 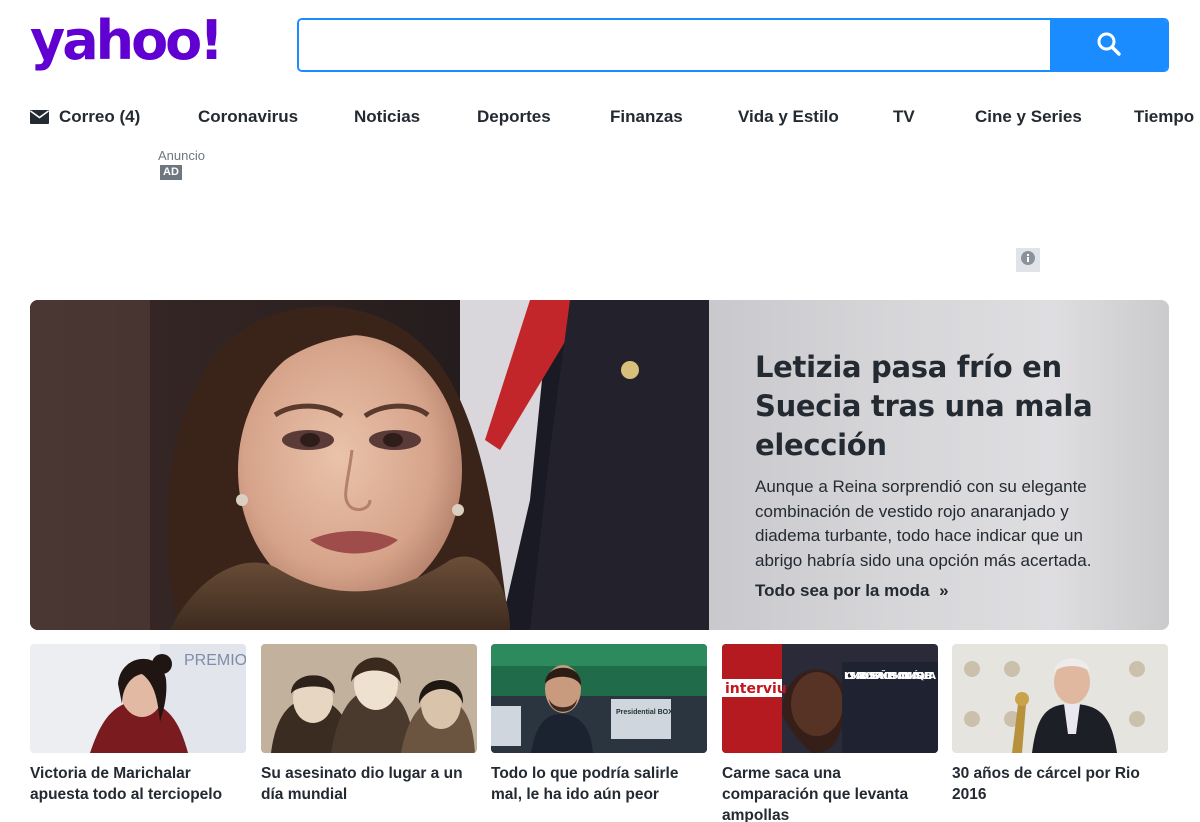 What do you see at coordinates (127, 41) in the screenshot?
I see `yahoo-logo: yahoo!` at bounding box center [127, 41].